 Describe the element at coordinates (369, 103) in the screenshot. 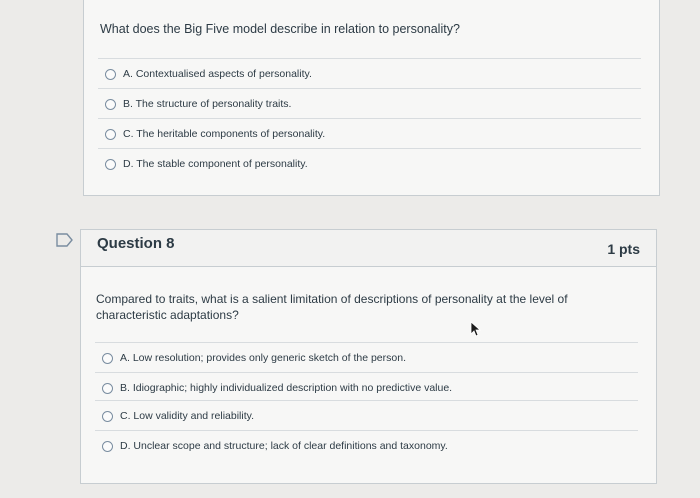

I see `q7-answer-b: B. The structure of personality traits.` at that location.